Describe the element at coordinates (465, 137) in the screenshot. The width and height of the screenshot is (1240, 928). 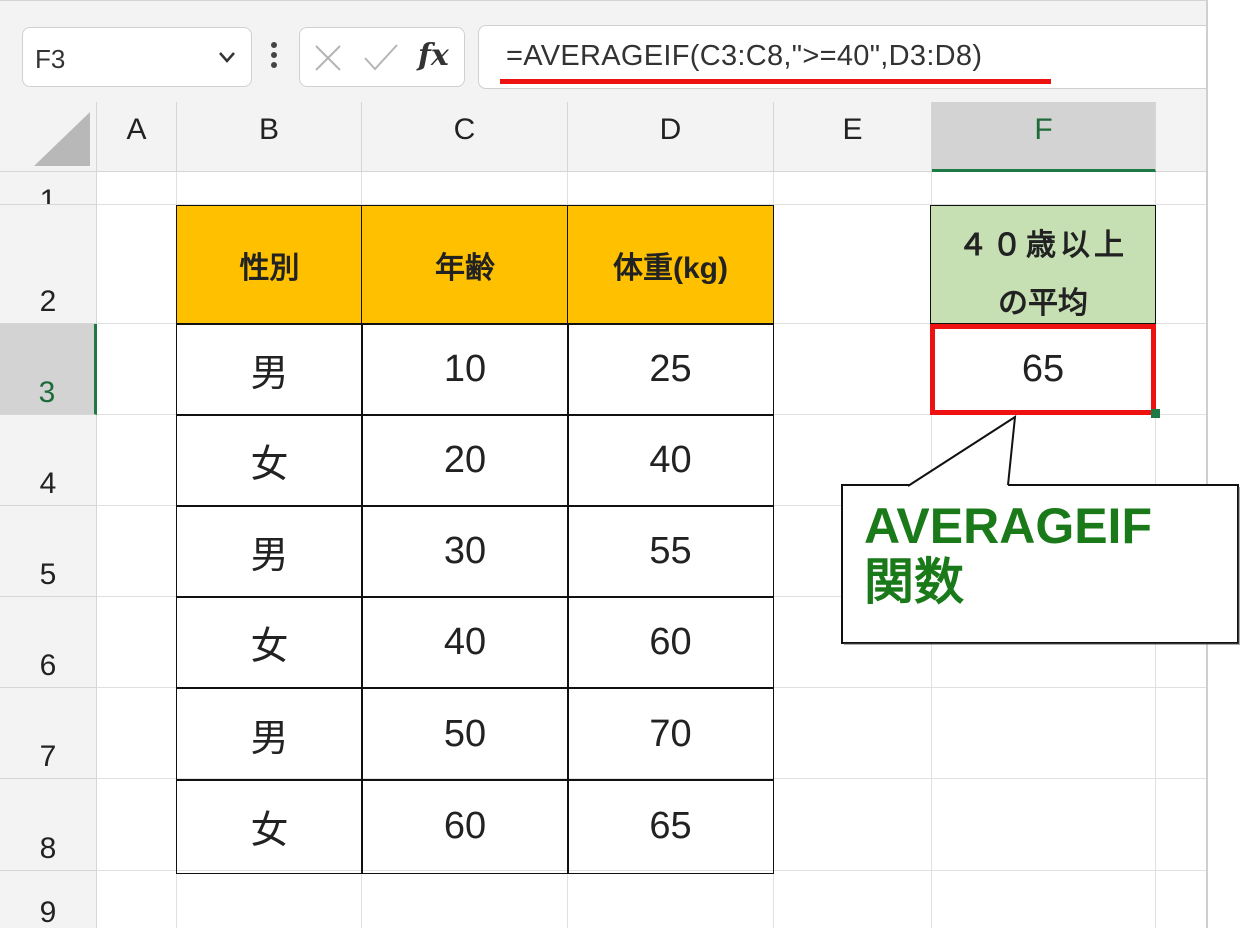
I see `column-header-c: C` at that location.